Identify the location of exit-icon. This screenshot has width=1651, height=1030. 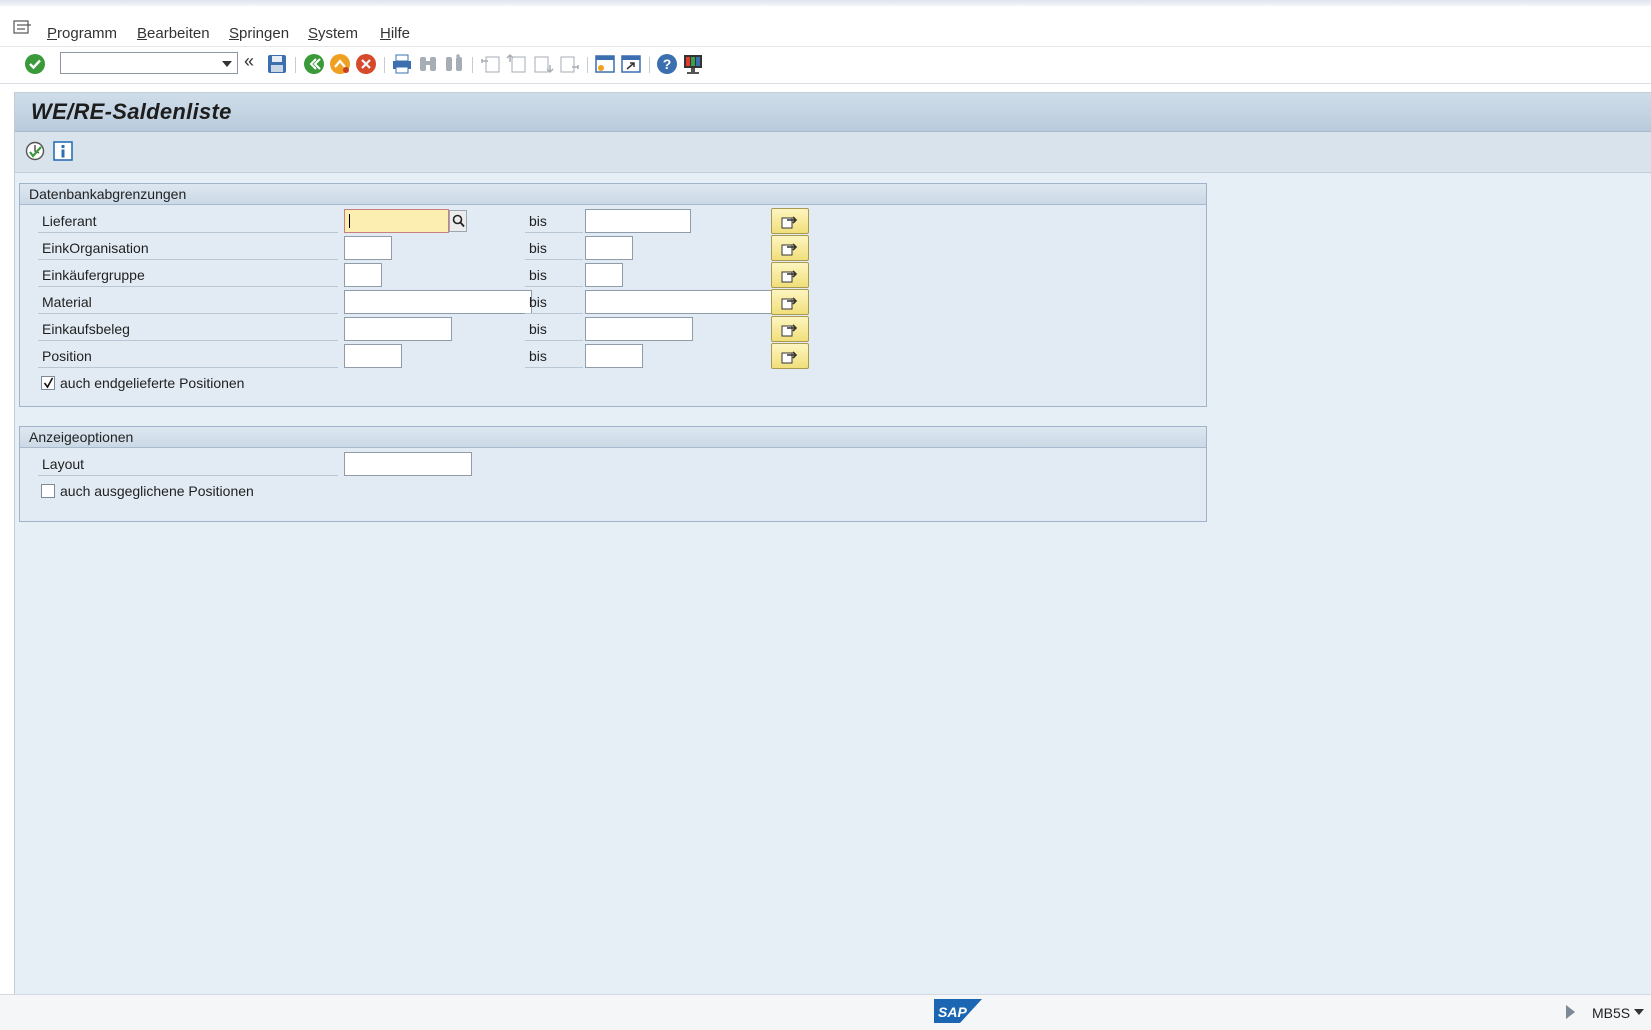
(340, 64).